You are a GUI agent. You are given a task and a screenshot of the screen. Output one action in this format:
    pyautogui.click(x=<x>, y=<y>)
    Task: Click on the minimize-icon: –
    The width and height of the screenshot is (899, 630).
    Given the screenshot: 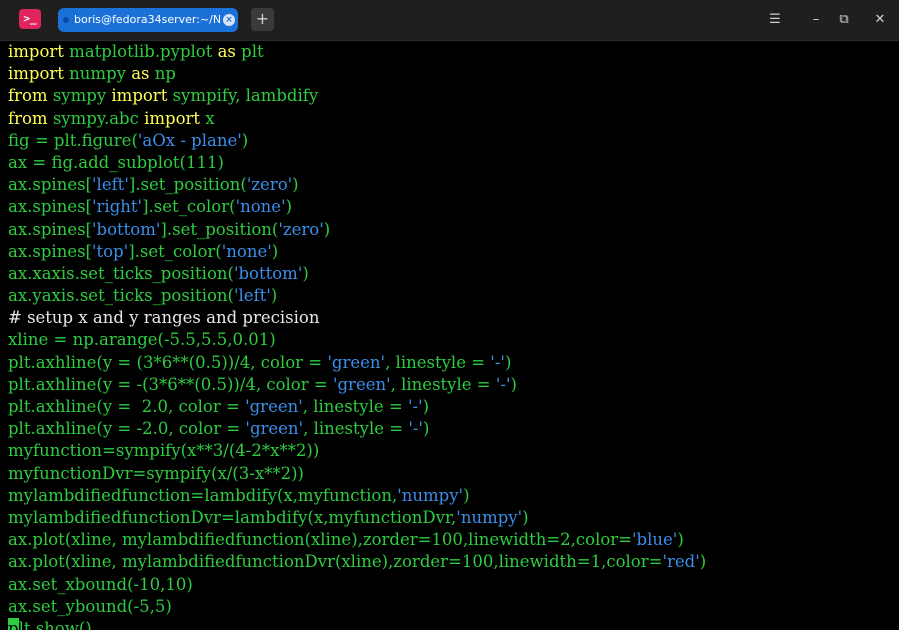 What is the action you would take?
    pyautogui.click(x=816, y=20)
    